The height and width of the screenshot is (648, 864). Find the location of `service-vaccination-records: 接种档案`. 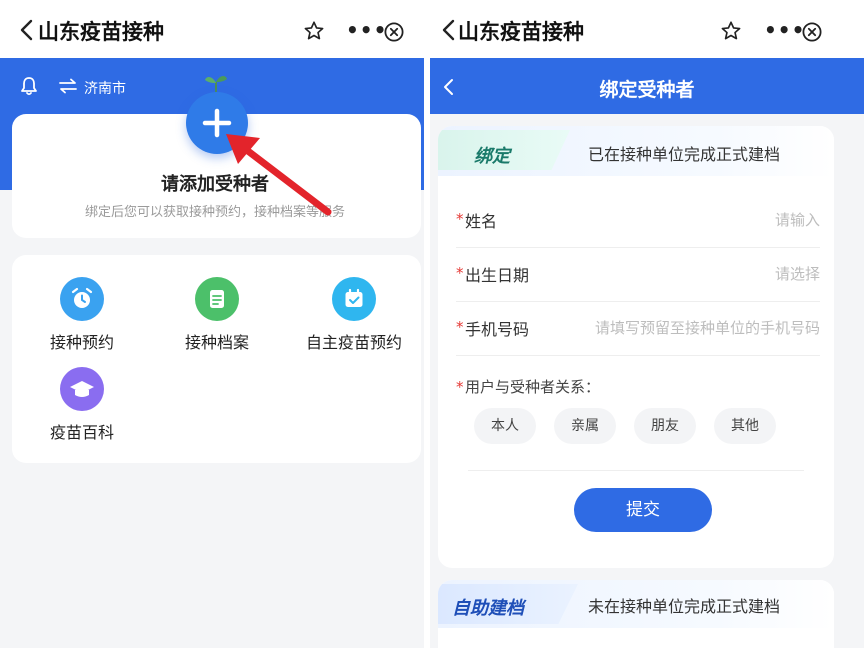

service-vaccination-records: 接种档案 is located at coordinates (217, 315).